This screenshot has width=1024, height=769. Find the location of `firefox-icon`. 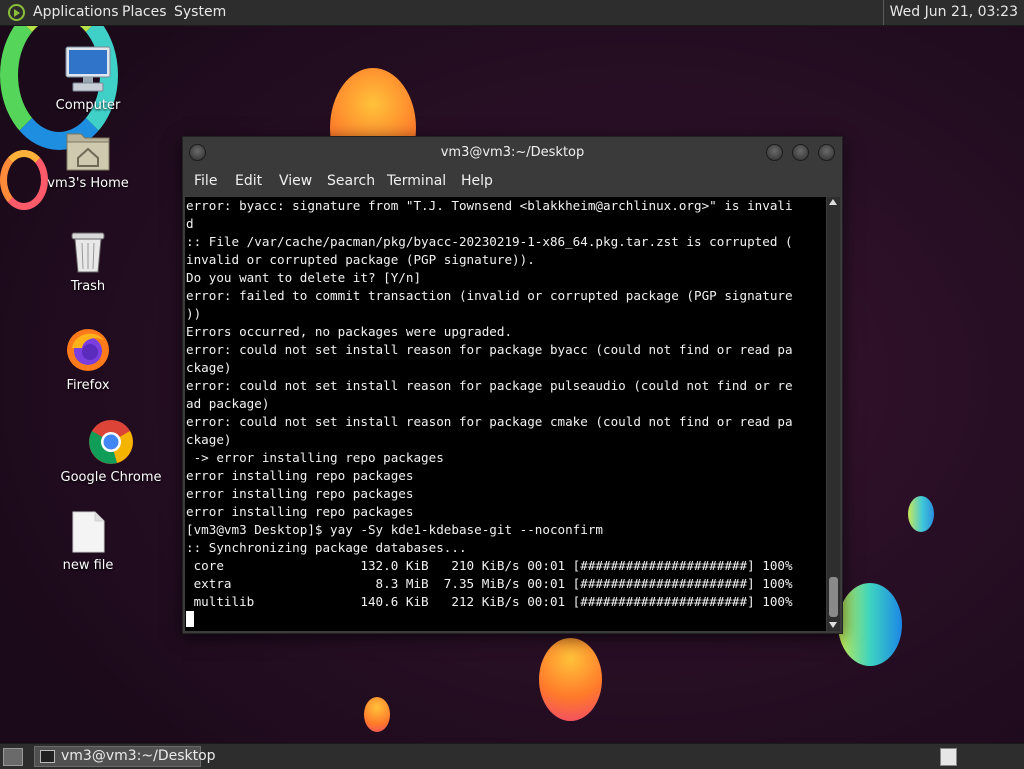

firefox-icon is located at coordinates (88, 350).